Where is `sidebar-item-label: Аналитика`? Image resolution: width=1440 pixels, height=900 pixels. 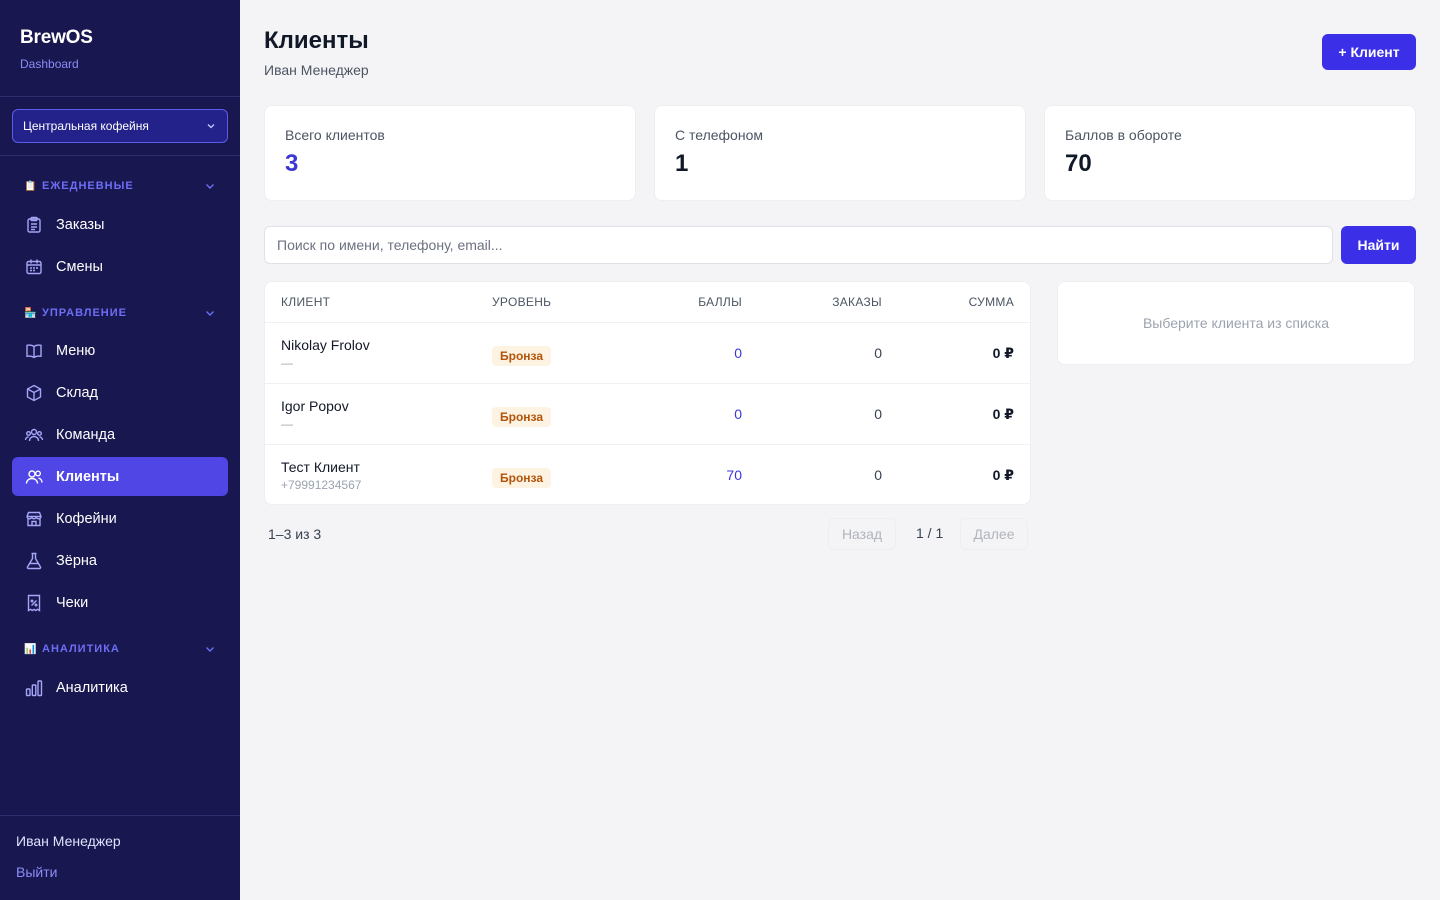 sidebar-item-label: Аналитика is located at coordinates (92, 687).